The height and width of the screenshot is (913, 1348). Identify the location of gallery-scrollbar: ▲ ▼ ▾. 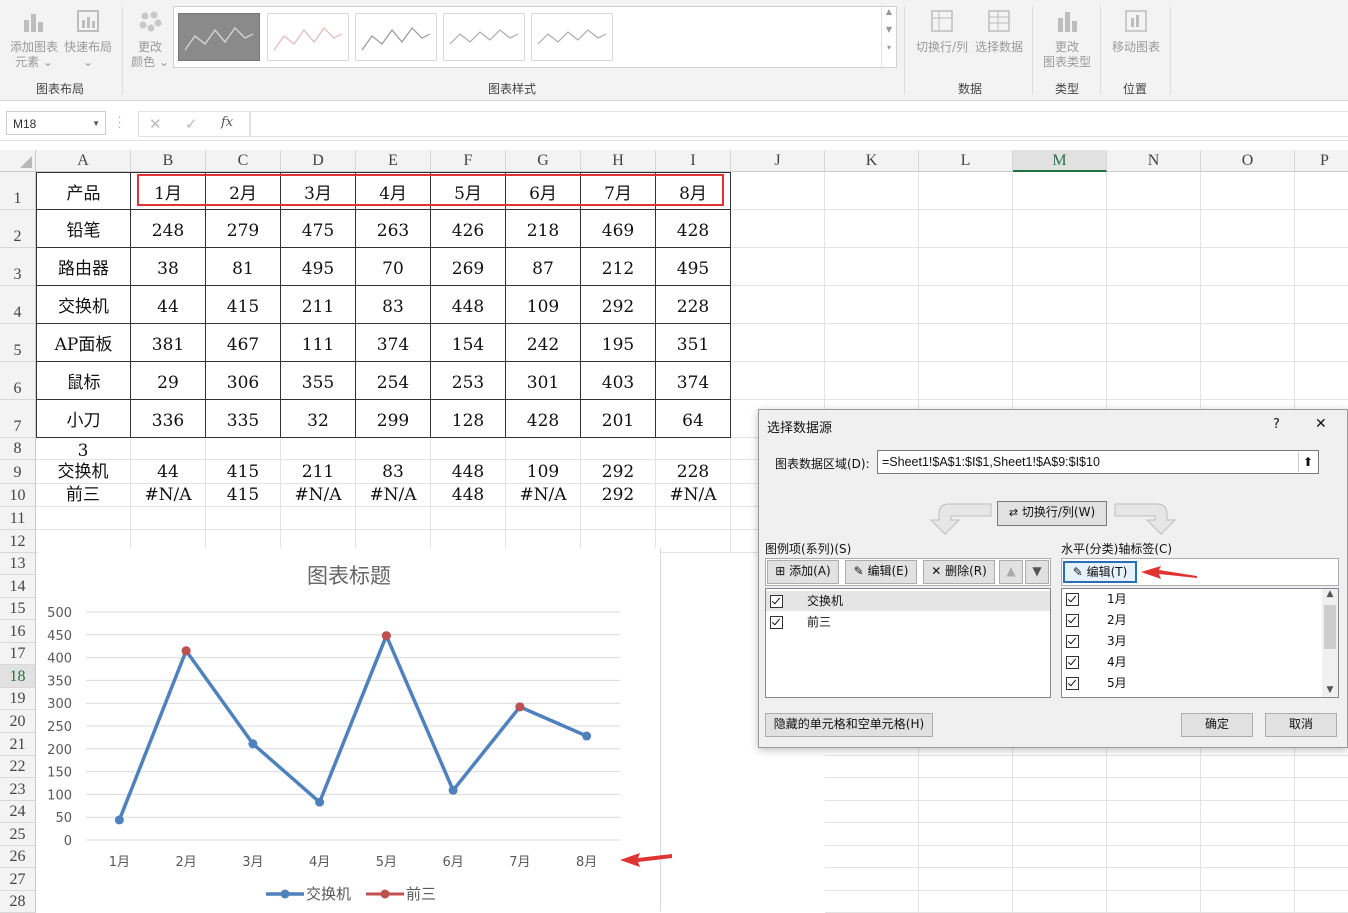
(888, 37).